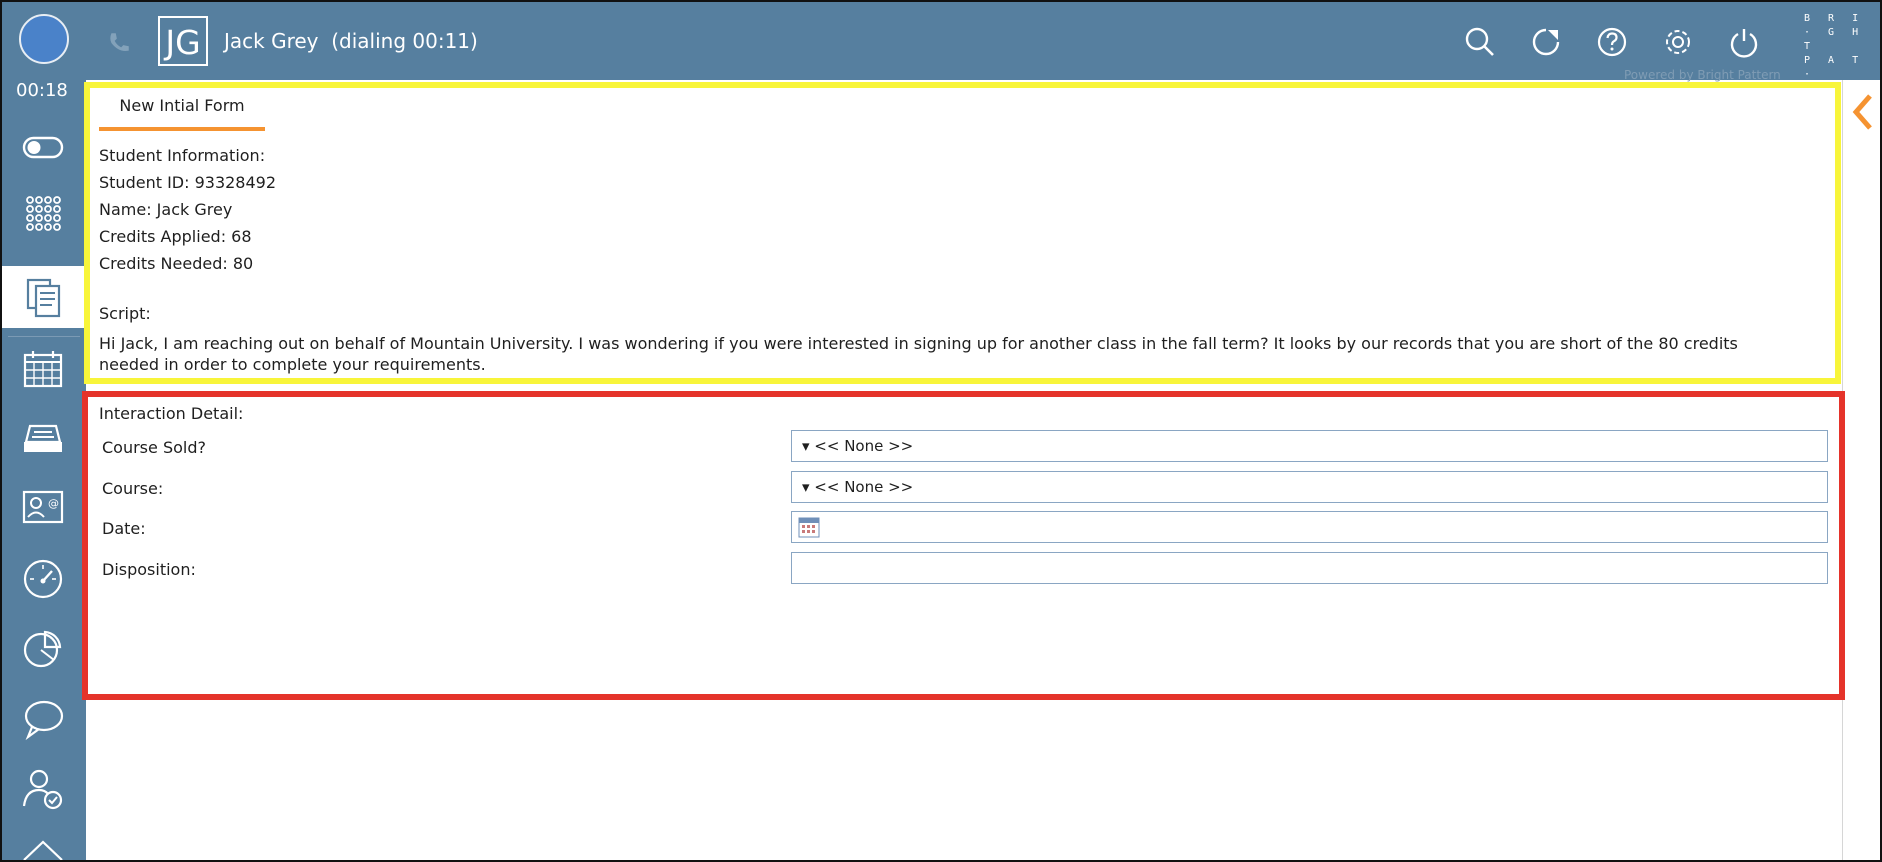 Image resolution: width=1882 pixels, height=862 pixels. I want to click on inbox-icon, so click(43, 439).